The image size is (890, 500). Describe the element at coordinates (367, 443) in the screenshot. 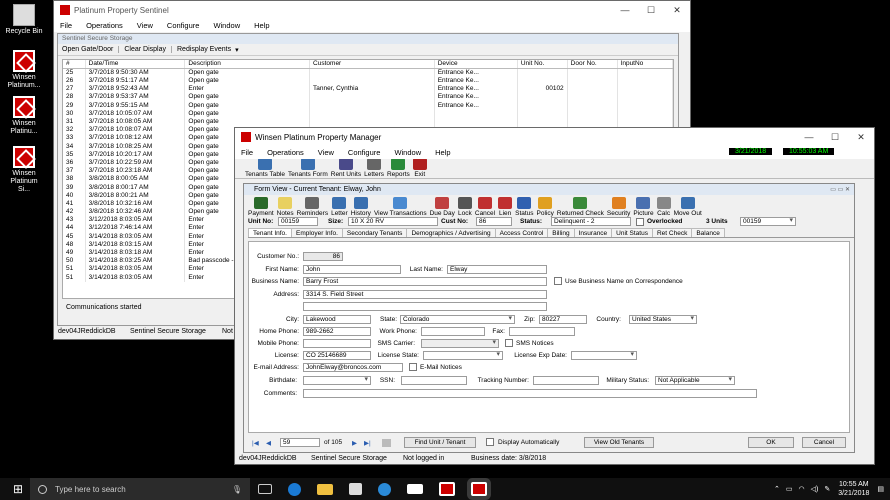

I see `last-record-icon: ▶|` at that location.